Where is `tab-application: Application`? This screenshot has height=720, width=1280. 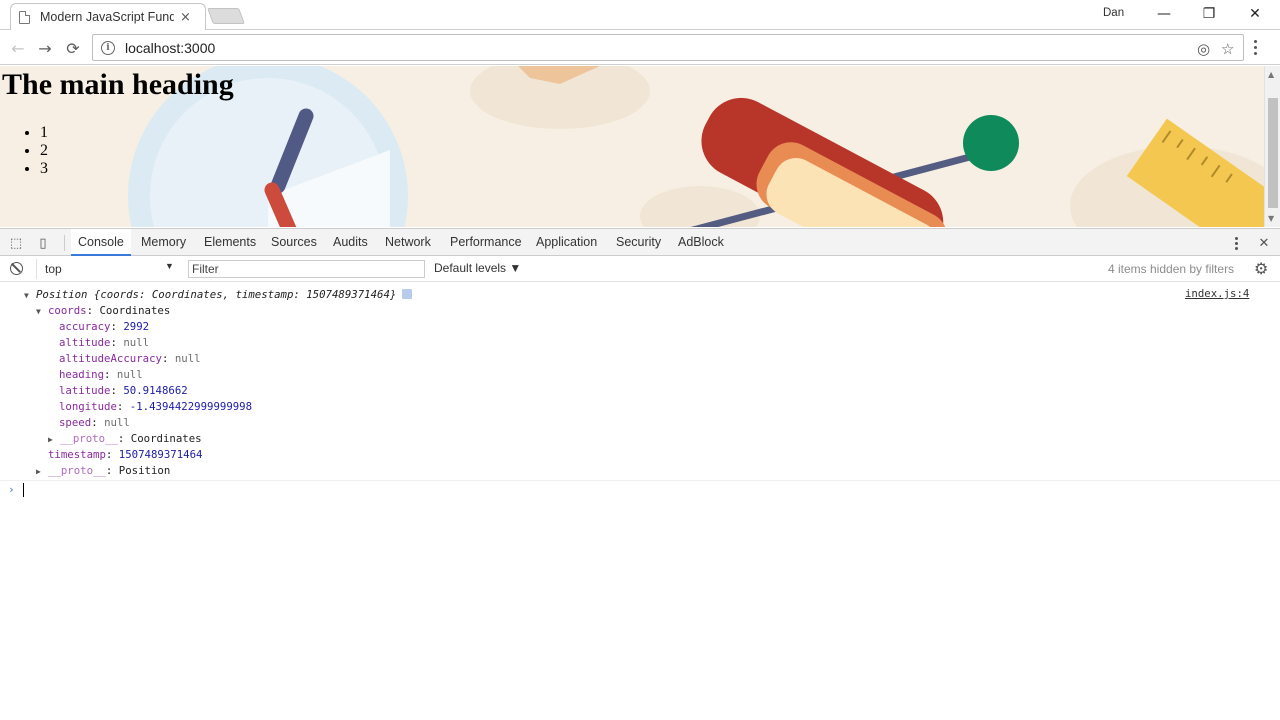 tab-application: Application is located at coordinates (566, 242).